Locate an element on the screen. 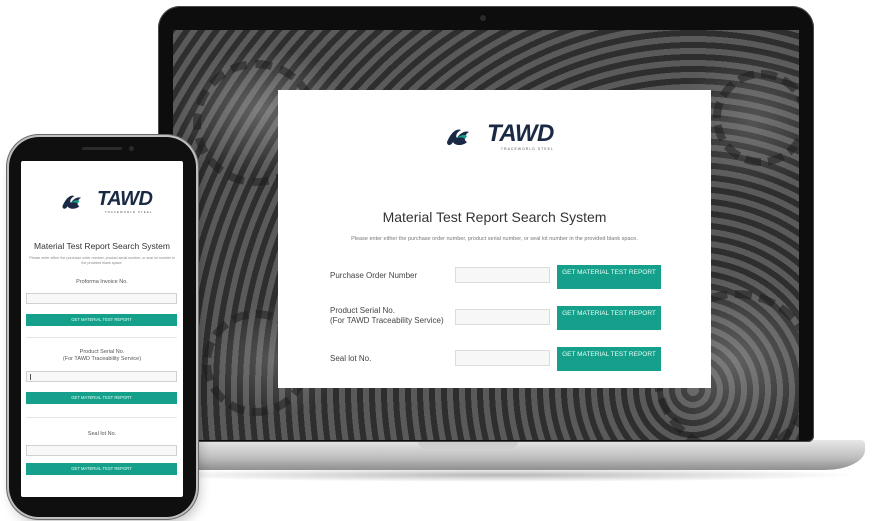  text-cursor is located at coordinates (30, 377).